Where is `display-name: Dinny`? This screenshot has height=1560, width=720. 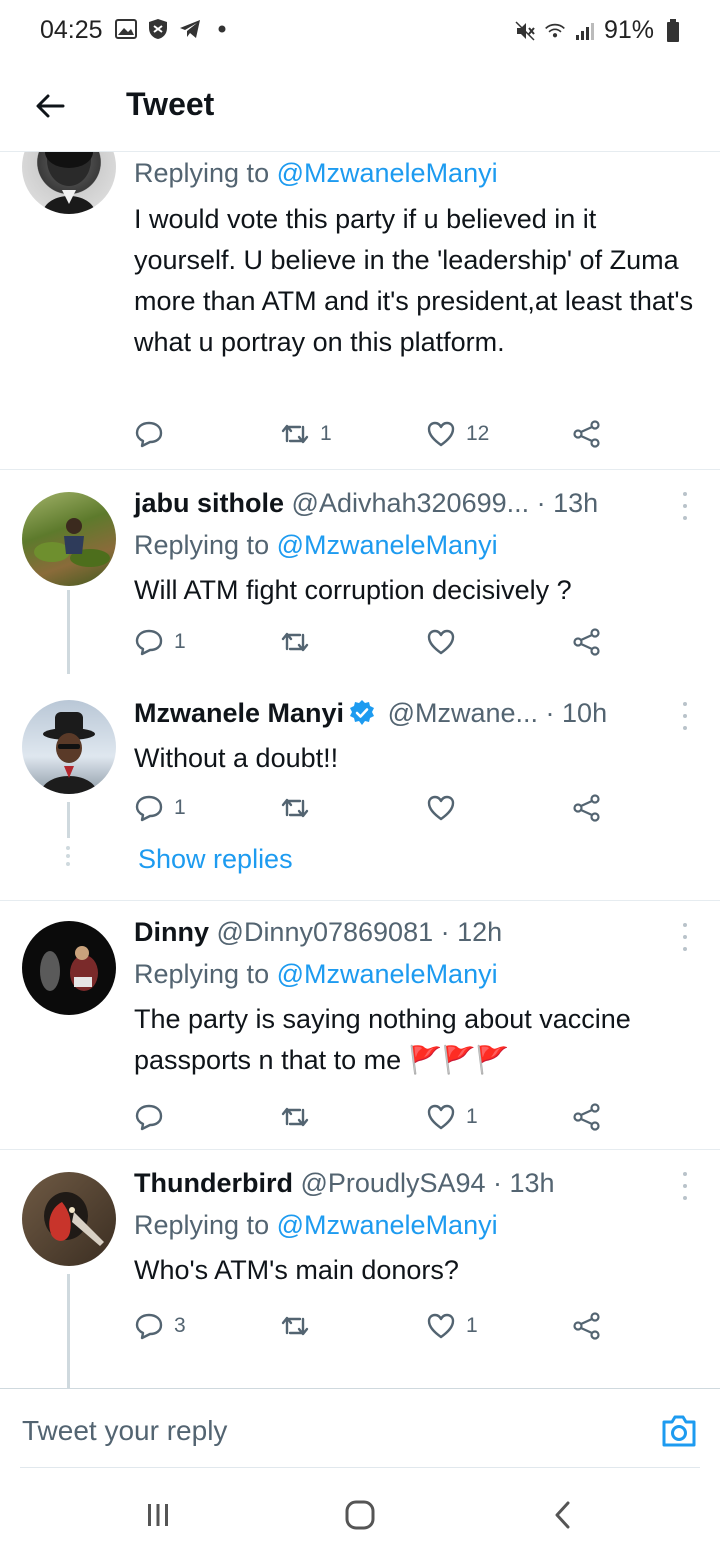
display-name: Dinny is located at coordinates (171, 932).